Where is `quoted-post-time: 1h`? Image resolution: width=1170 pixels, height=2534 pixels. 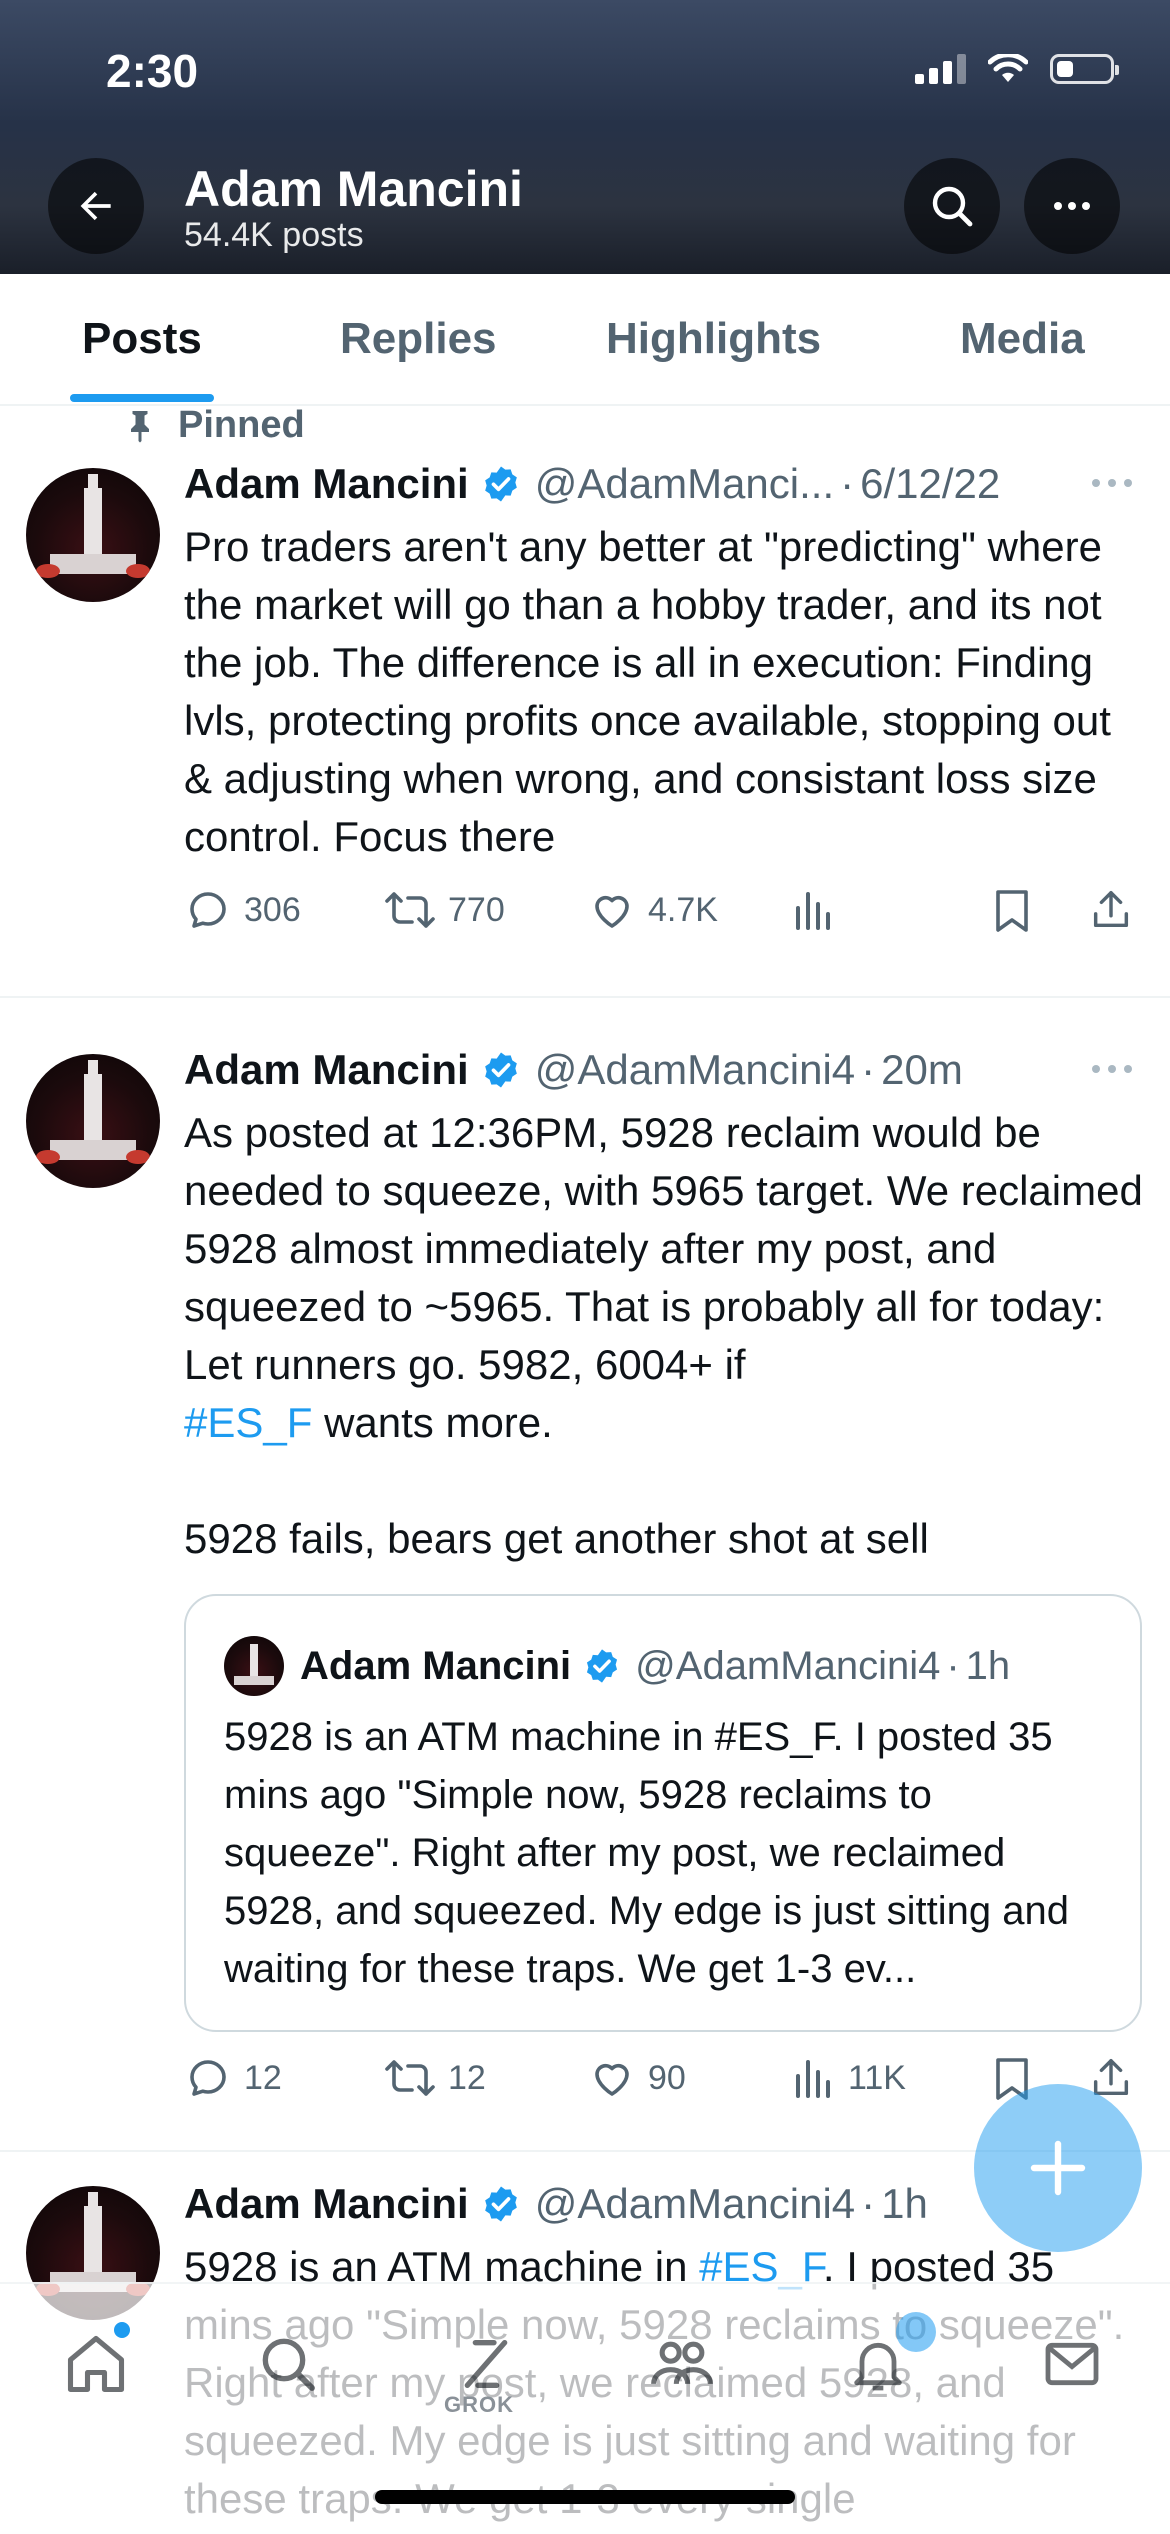
quoted-post-time: 1h is located at coordinates (988, 1665).